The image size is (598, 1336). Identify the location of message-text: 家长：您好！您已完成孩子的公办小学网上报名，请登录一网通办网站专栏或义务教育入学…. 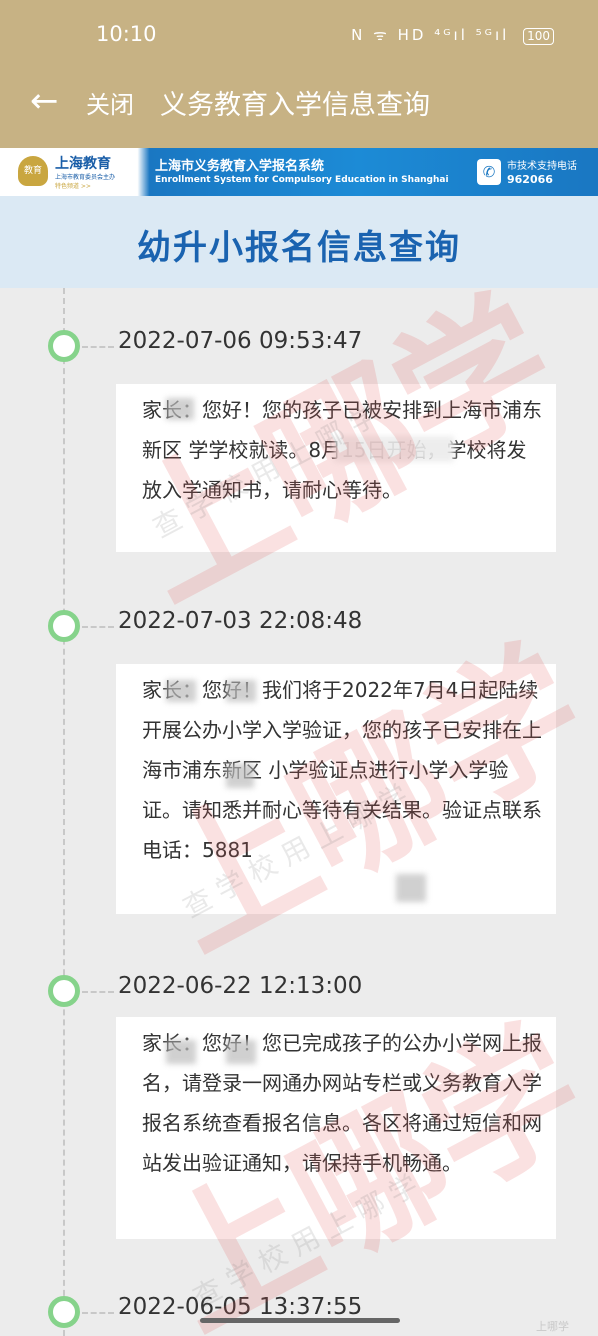
(342, 1103).